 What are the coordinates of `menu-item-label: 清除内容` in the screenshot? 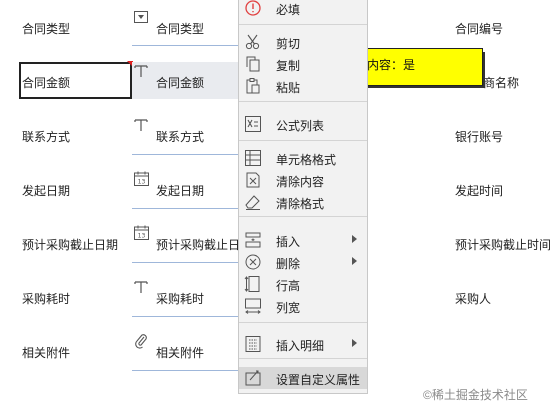 It's located at (300, 182).